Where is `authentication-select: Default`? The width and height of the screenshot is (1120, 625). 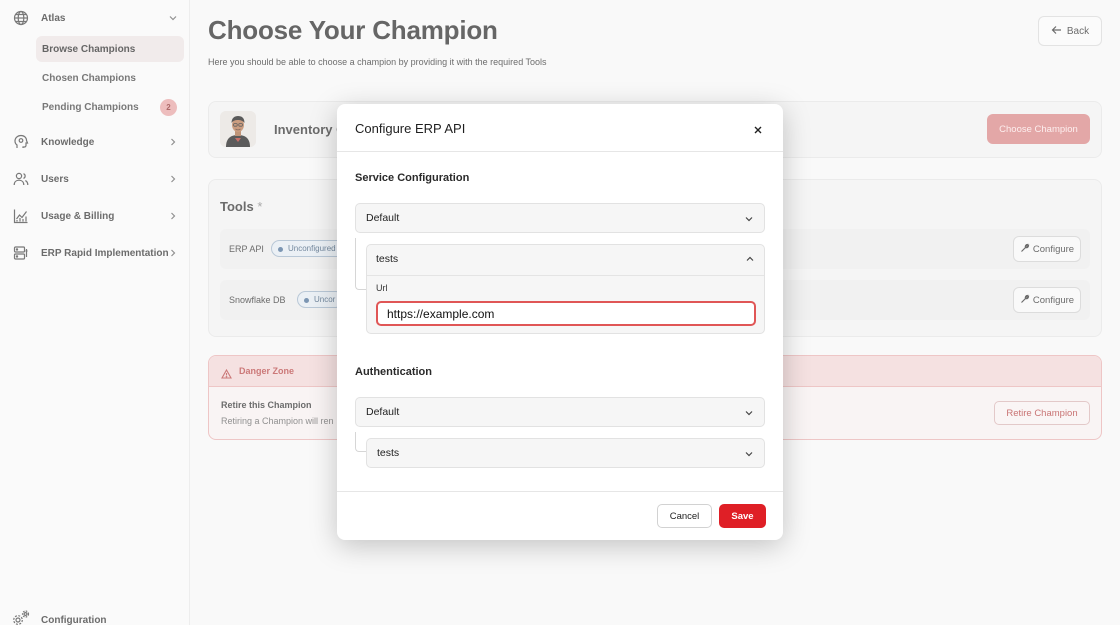
authentication-select: Default is located at coordinates (560, 412).